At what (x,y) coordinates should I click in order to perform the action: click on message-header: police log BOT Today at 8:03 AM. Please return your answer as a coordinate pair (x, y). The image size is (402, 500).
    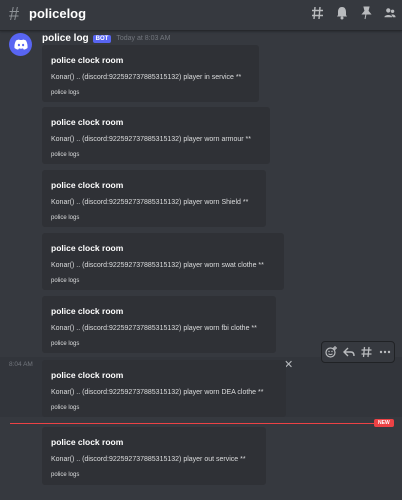
    Looking at the image, I should click on (106, 38).